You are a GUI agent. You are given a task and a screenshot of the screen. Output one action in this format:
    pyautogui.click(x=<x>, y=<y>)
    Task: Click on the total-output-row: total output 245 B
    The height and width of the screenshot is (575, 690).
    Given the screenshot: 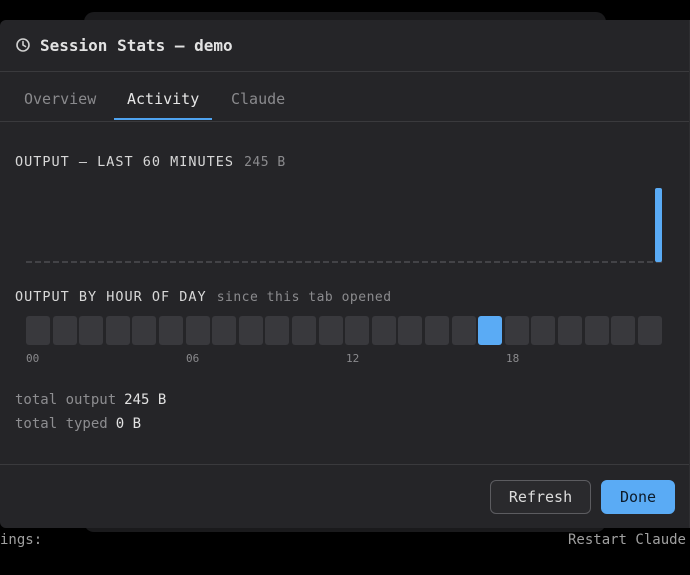 What is the action you would take?
    pyautogui.click(x=90, y=400)
    